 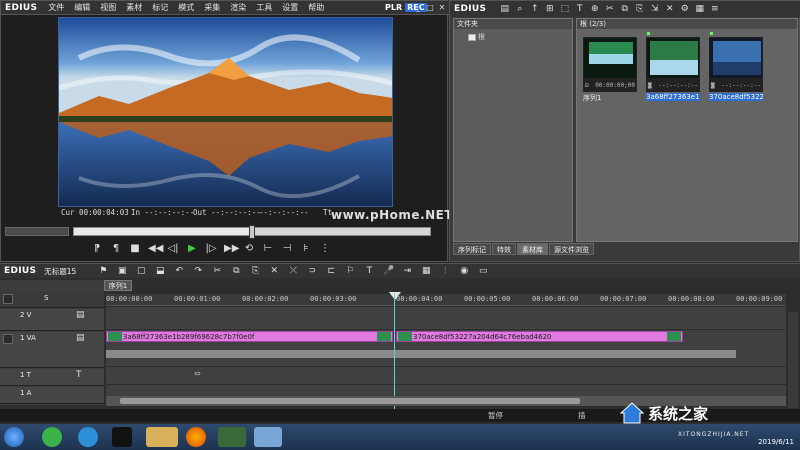 I want to click on add-clip-icon: ⊕, so click(x=594, y=9).